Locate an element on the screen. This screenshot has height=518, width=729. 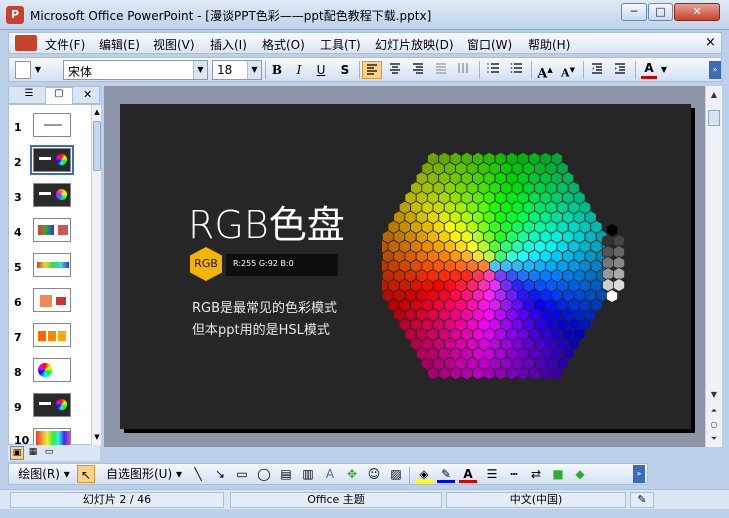
thumbnail-item: 1 is located at coordinates (49, 130).